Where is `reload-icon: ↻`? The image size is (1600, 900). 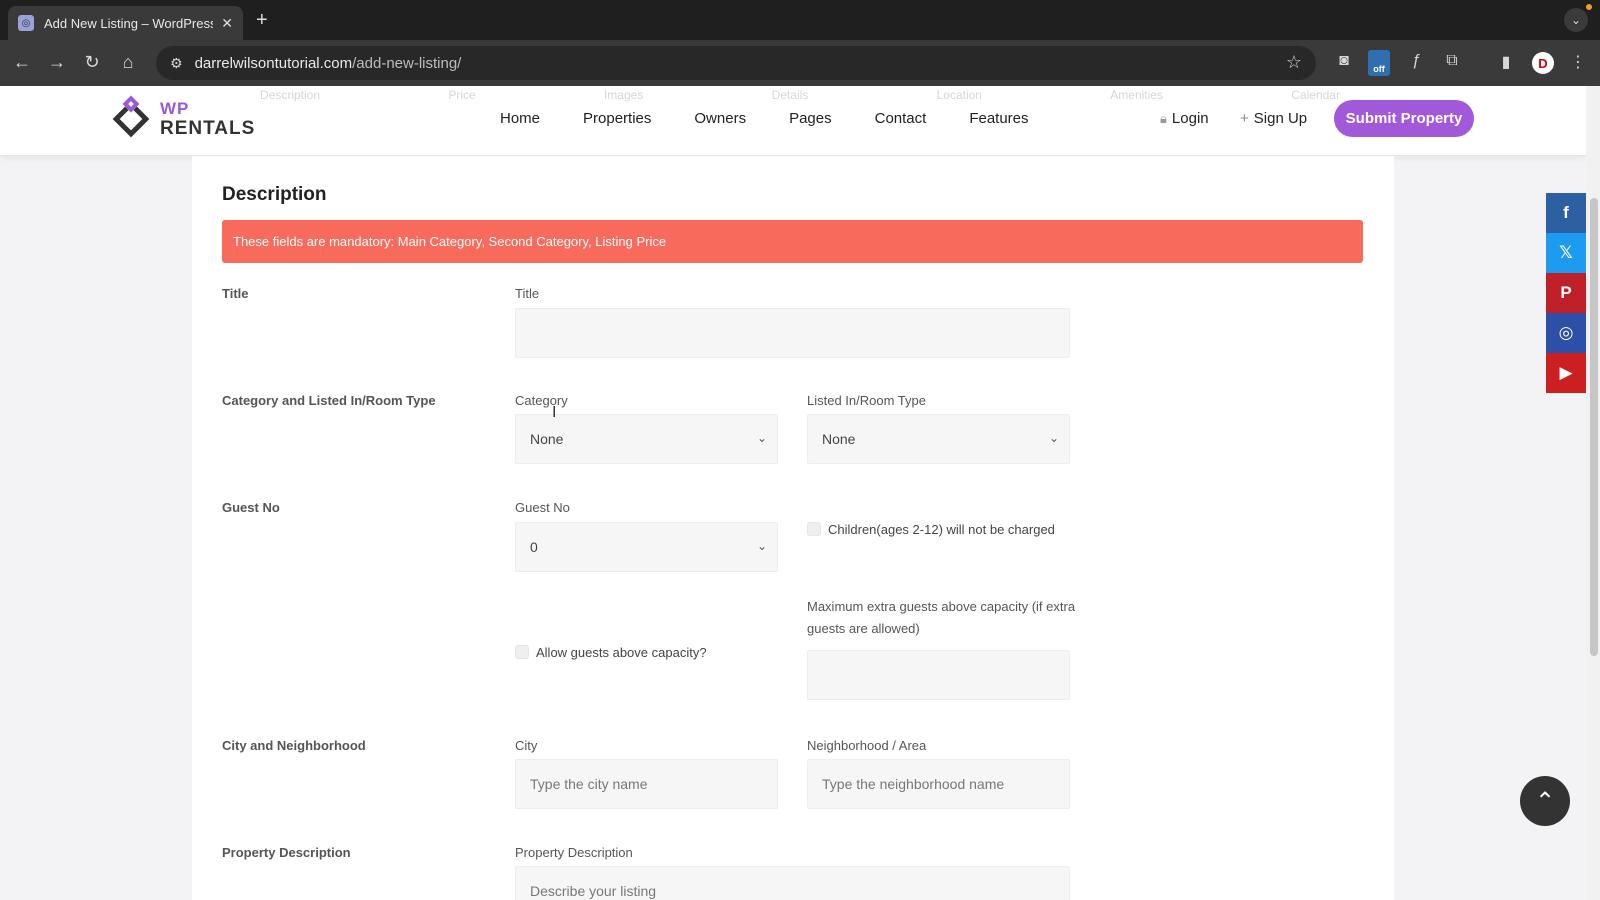 reload-icon: ↻ is located at coordinates (92, 62).